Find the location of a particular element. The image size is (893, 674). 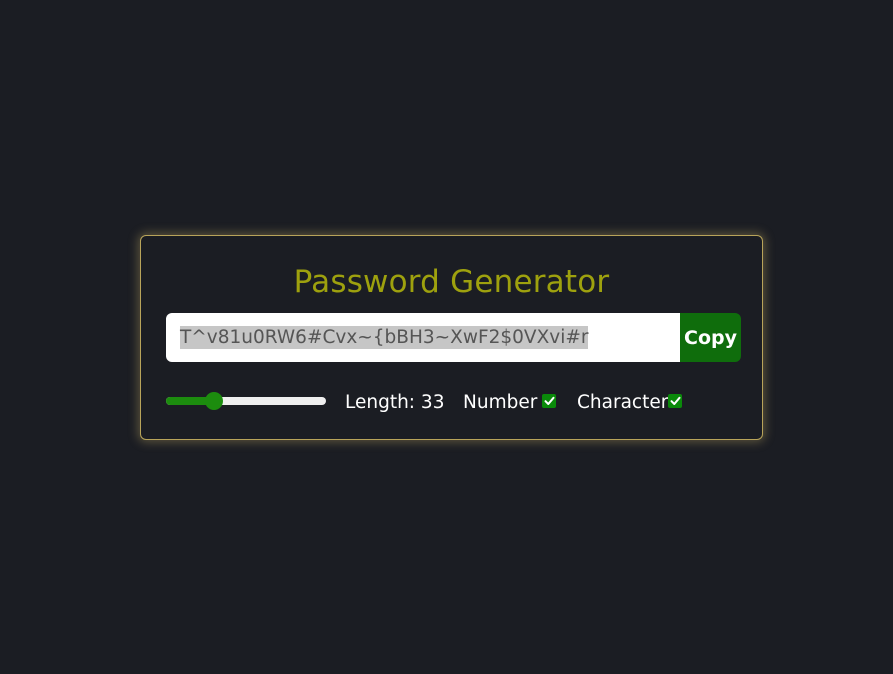

password-row: T^v81u0RW6#Cvx~{bBH3~XwF2$0VXvi#r Copy is located at coordinates (453, 337).